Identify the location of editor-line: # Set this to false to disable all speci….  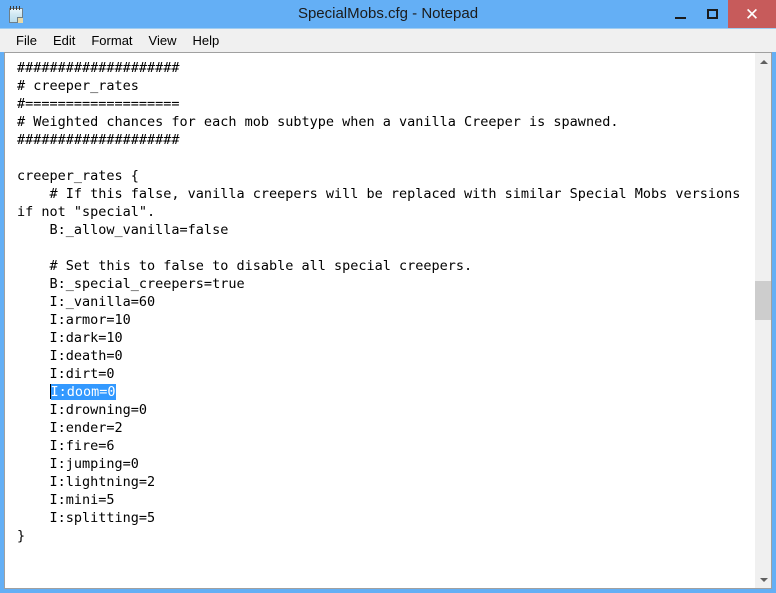
(245, 266).